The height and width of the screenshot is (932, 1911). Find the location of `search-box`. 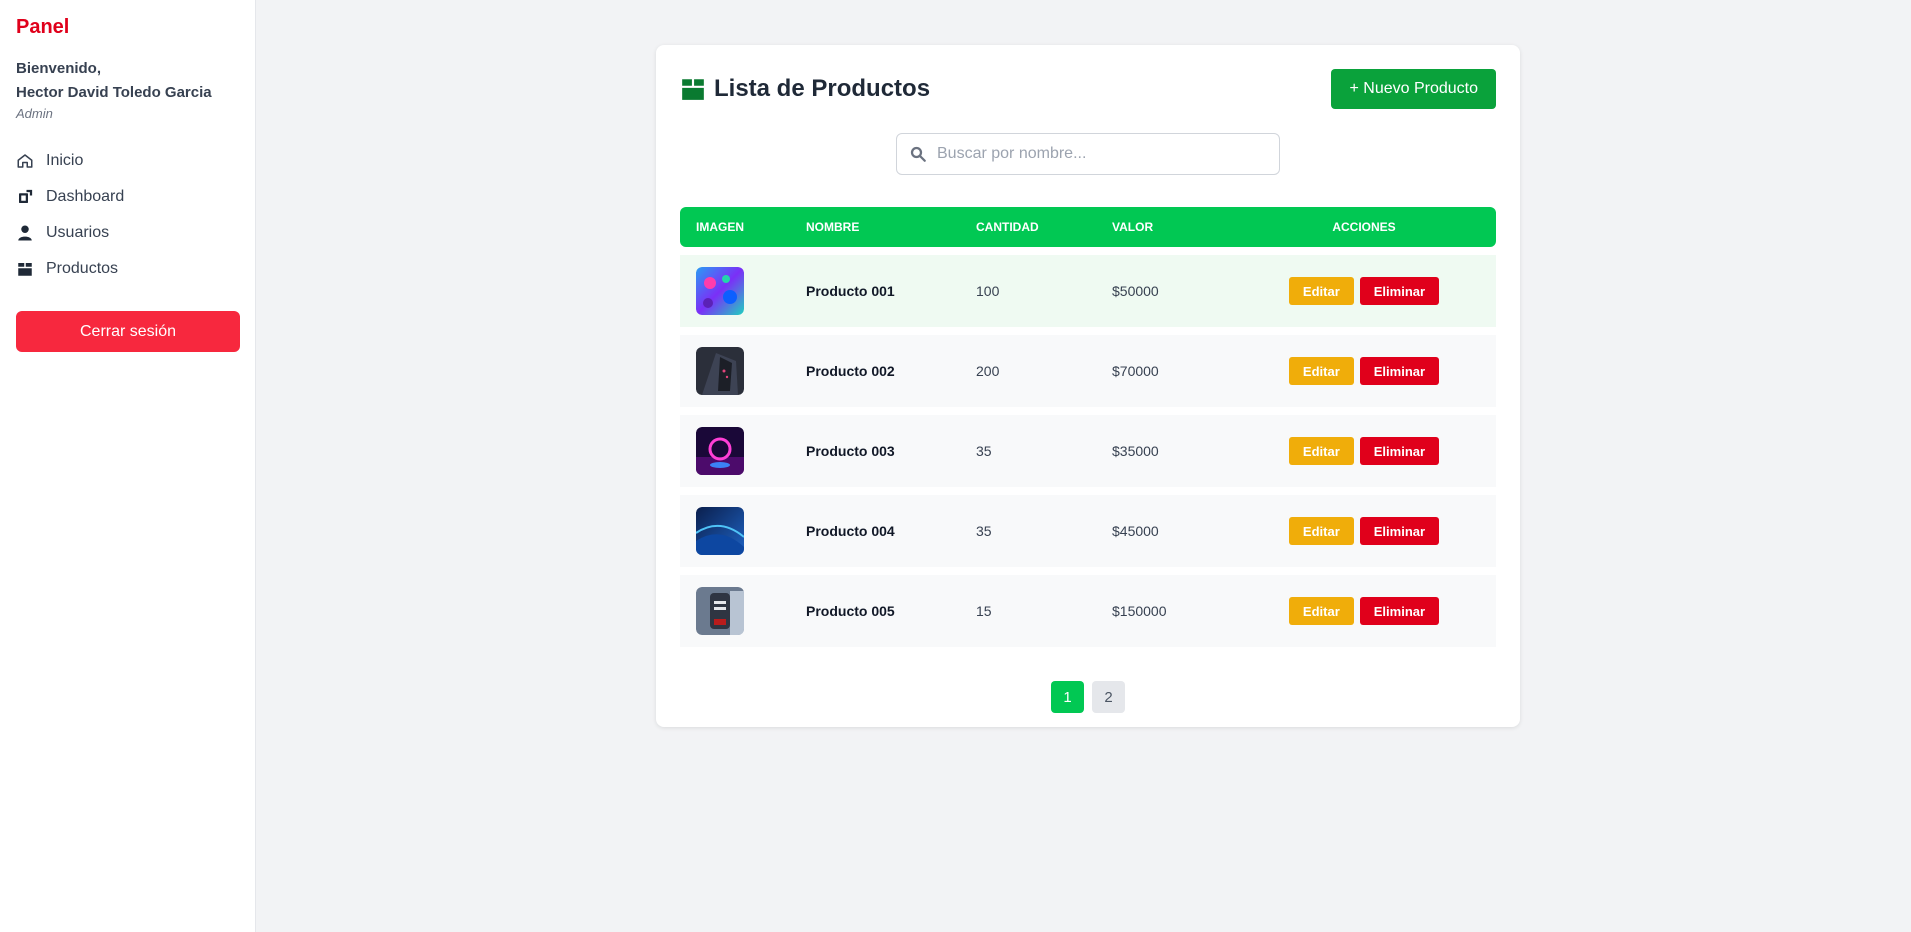

search-box is located at coordinates (1088, 154).